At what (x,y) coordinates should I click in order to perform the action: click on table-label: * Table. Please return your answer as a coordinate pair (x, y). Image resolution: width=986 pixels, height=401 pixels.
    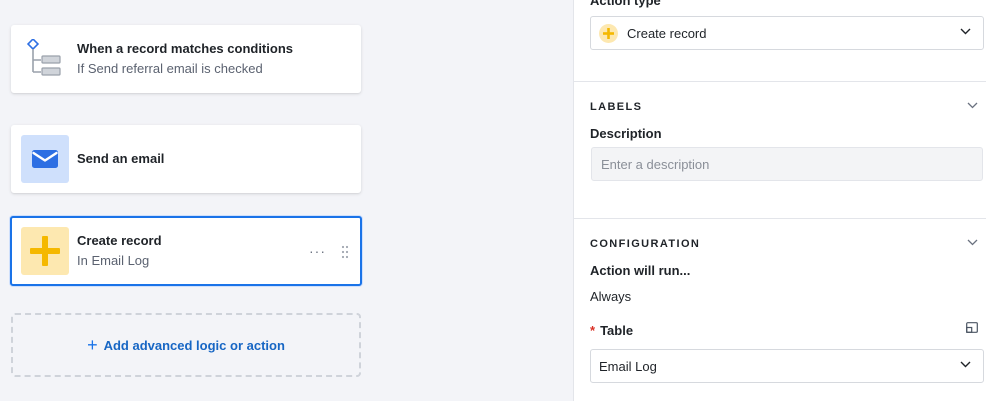
    Looking at the image, I should click on (611, 330).